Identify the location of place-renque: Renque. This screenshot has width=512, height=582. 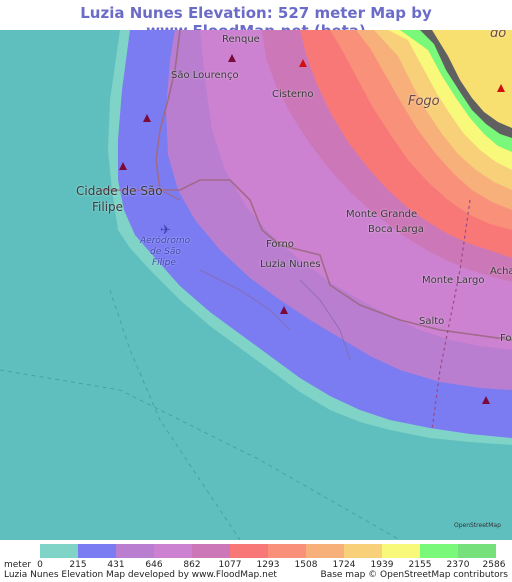
(241, 39).